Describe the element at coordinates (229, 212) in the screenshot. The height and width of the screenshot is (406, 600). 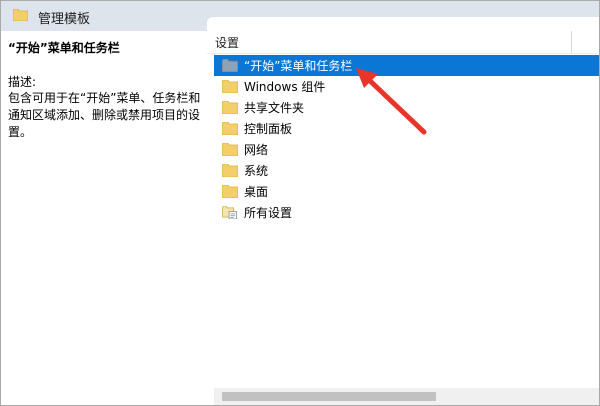
I see `all-settings-icon` at that location.